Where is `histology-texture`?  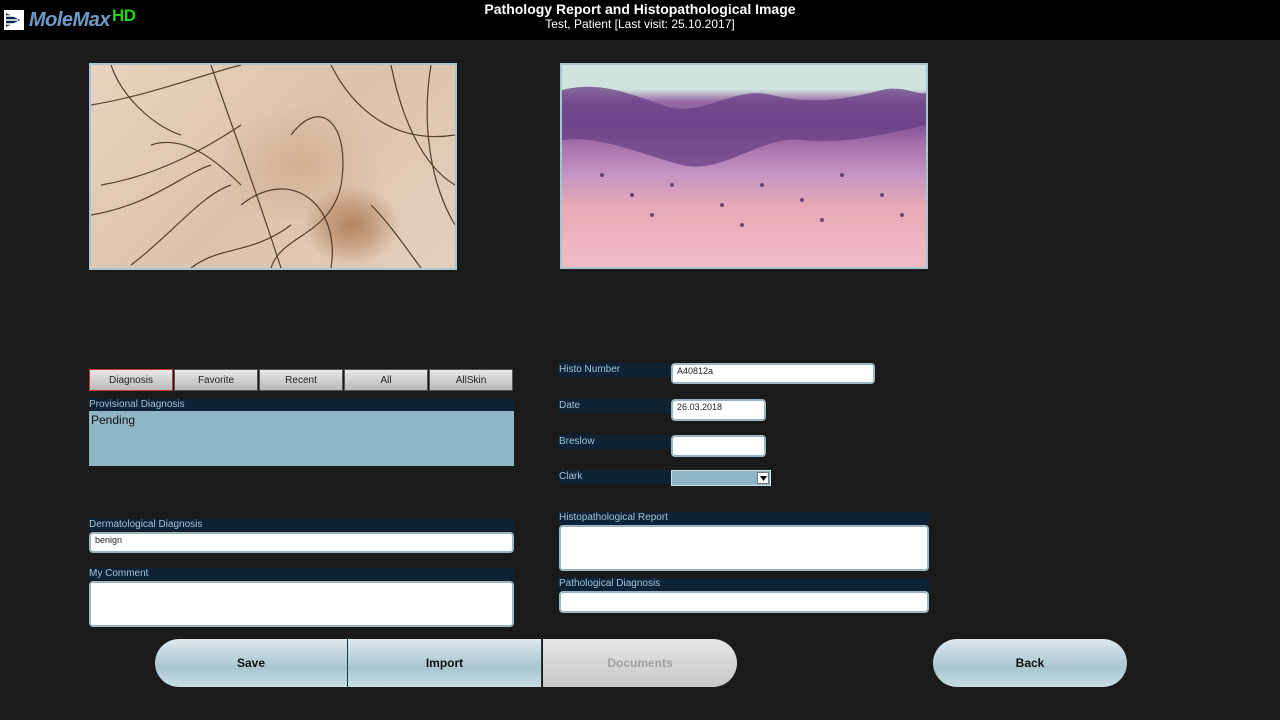
histology-texture is located at coordinates (744, 156).